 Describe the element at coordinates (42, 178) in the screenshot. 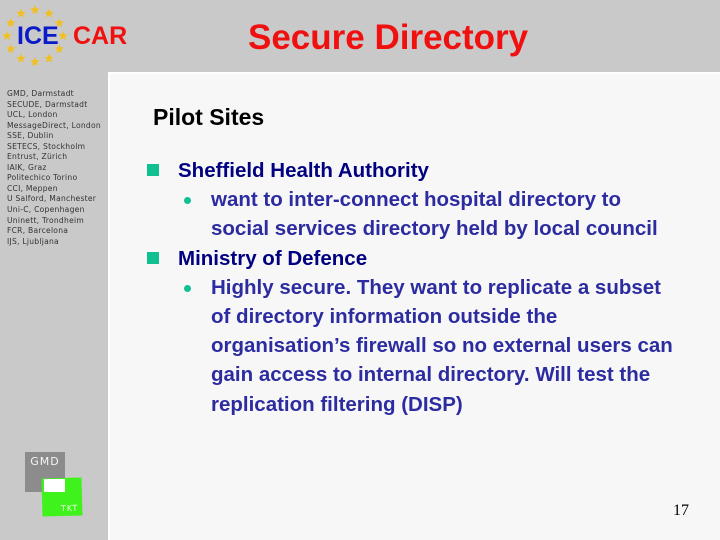

I see `partner-item: Politechico Torino` at that location.